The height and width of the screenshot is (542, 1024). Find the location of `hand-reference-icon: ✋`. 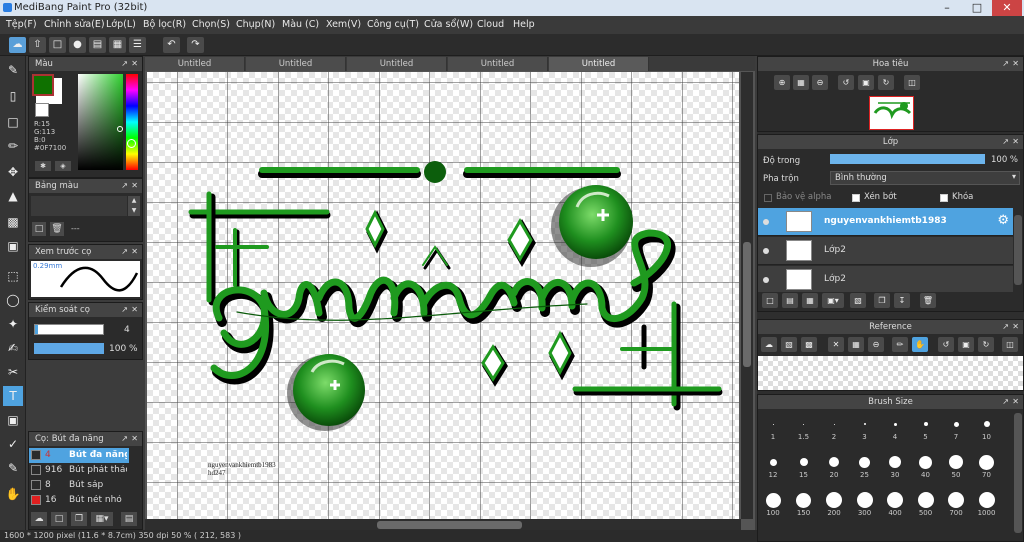

hand-reference-icon: ✋ is located at coordinates (920, 344).